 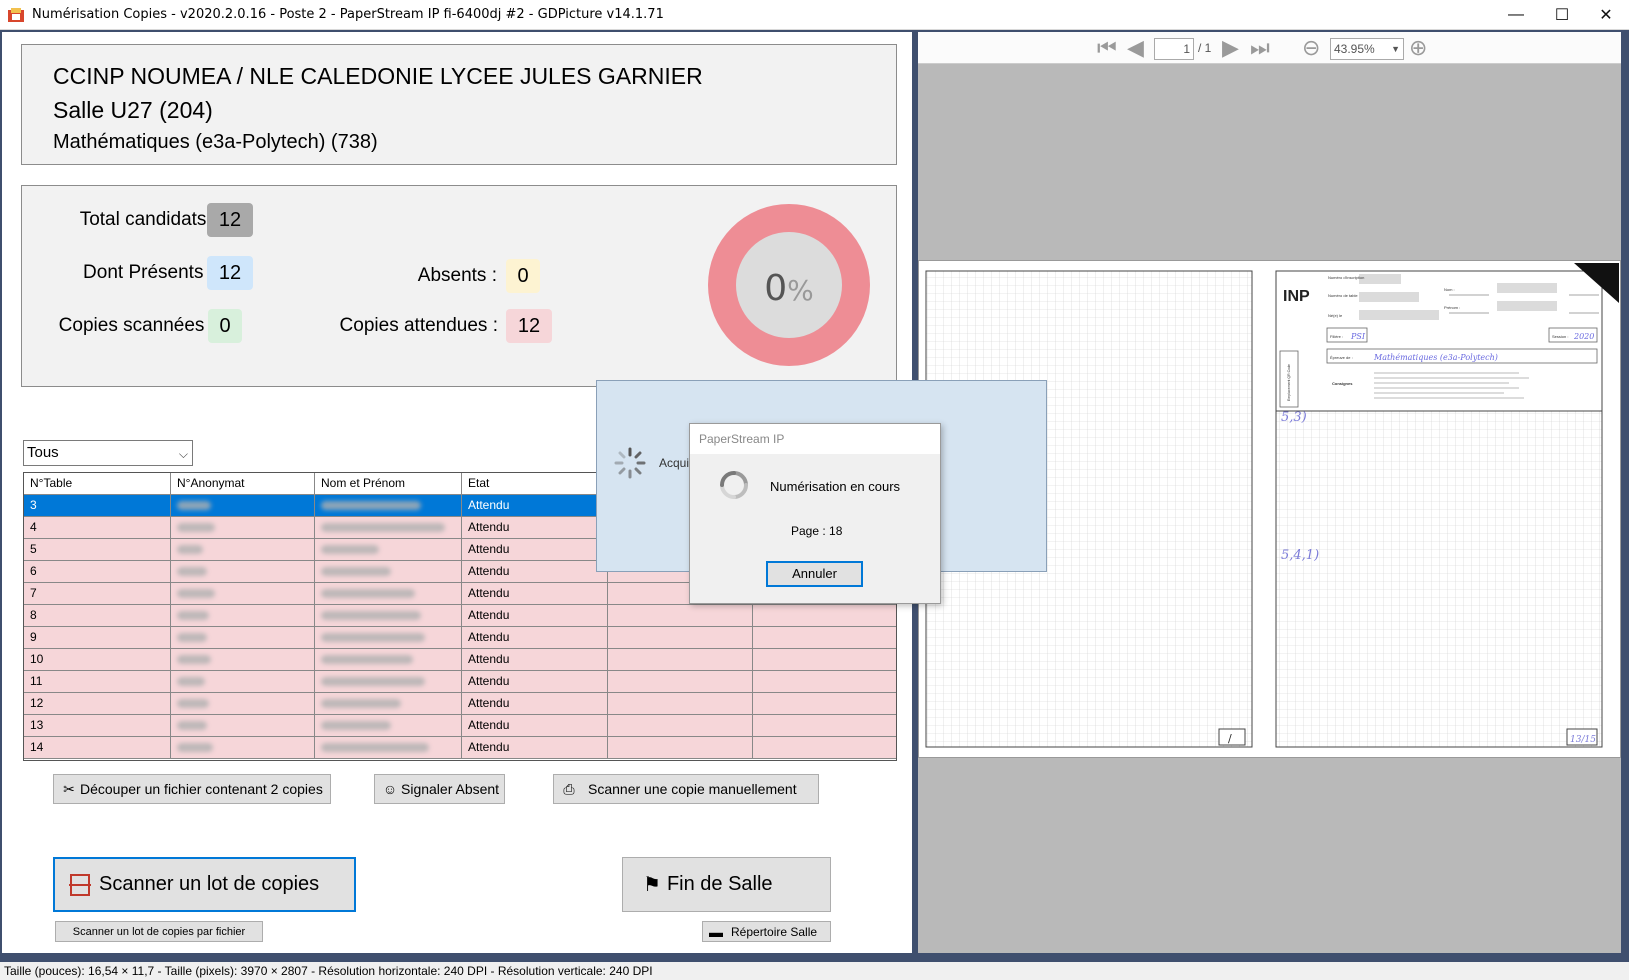 I want to click on page-total: / 1, so click(x=1205, y=48).